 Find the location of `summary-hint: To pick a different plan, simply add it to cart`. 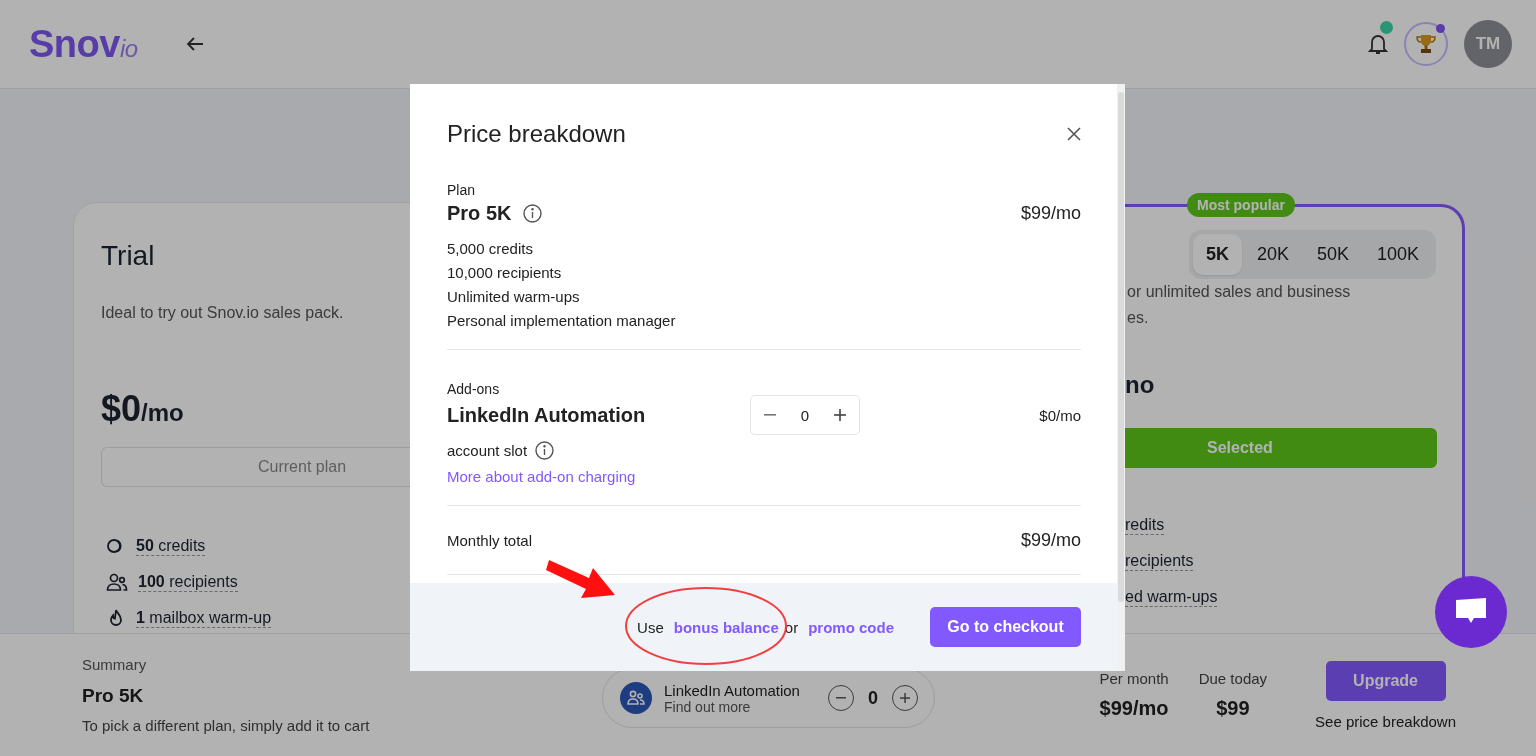

summary-hint: To pick a different plan, simply add it to cart is located at coordinates (226, 725).